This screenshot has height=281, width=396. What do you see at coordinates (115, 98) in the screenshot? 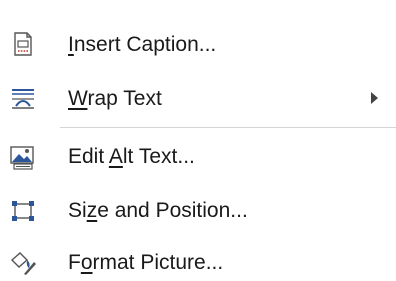
I see `menu-item-label: Wrap Text` at bounding box center [115, 98].